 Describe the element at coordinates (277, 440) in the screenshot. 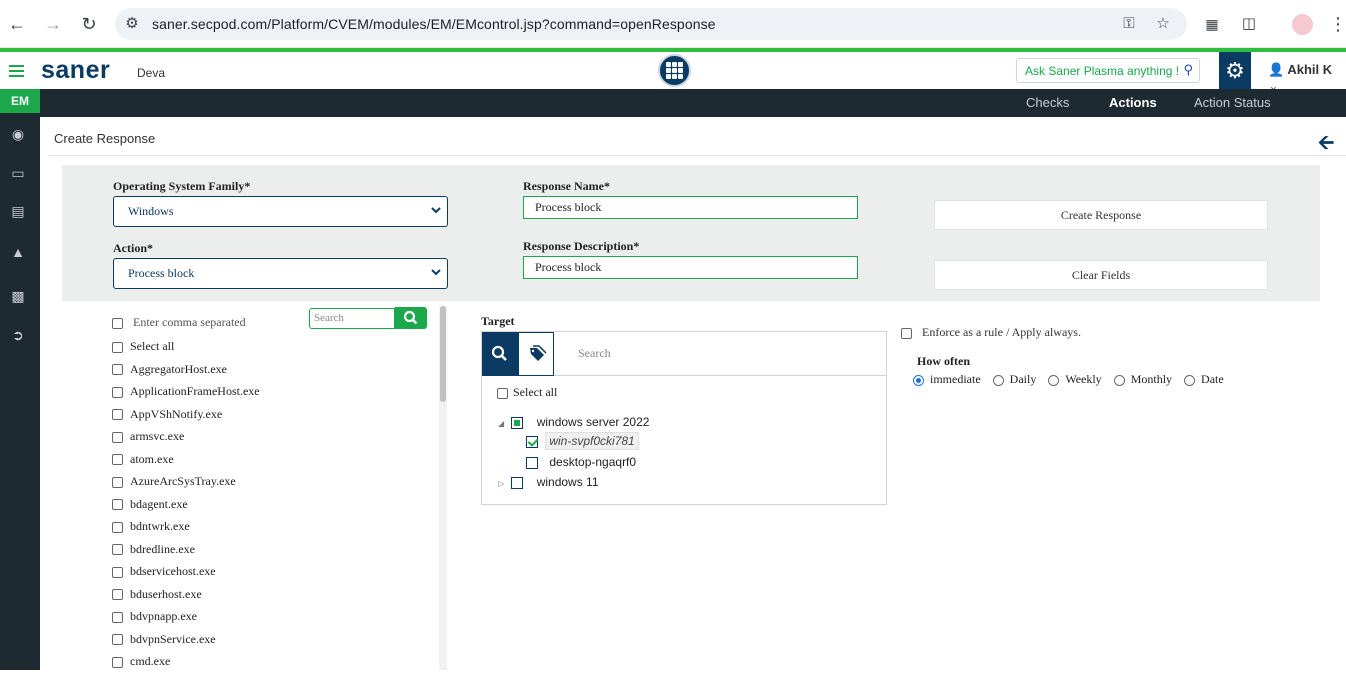

I see `list-item: armsvc.exe` at that location.